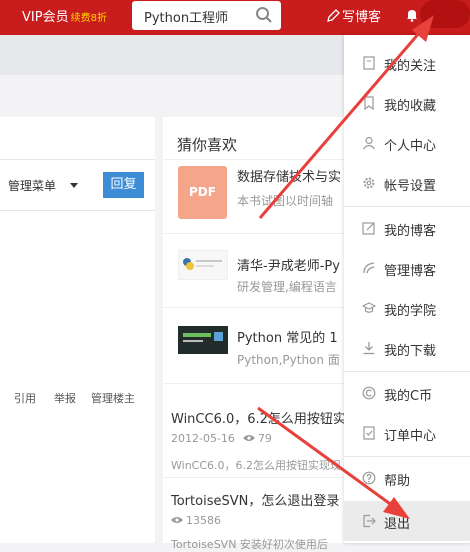  I want to click on menu-item-my-blog: 我的博客, so click(407, 228).